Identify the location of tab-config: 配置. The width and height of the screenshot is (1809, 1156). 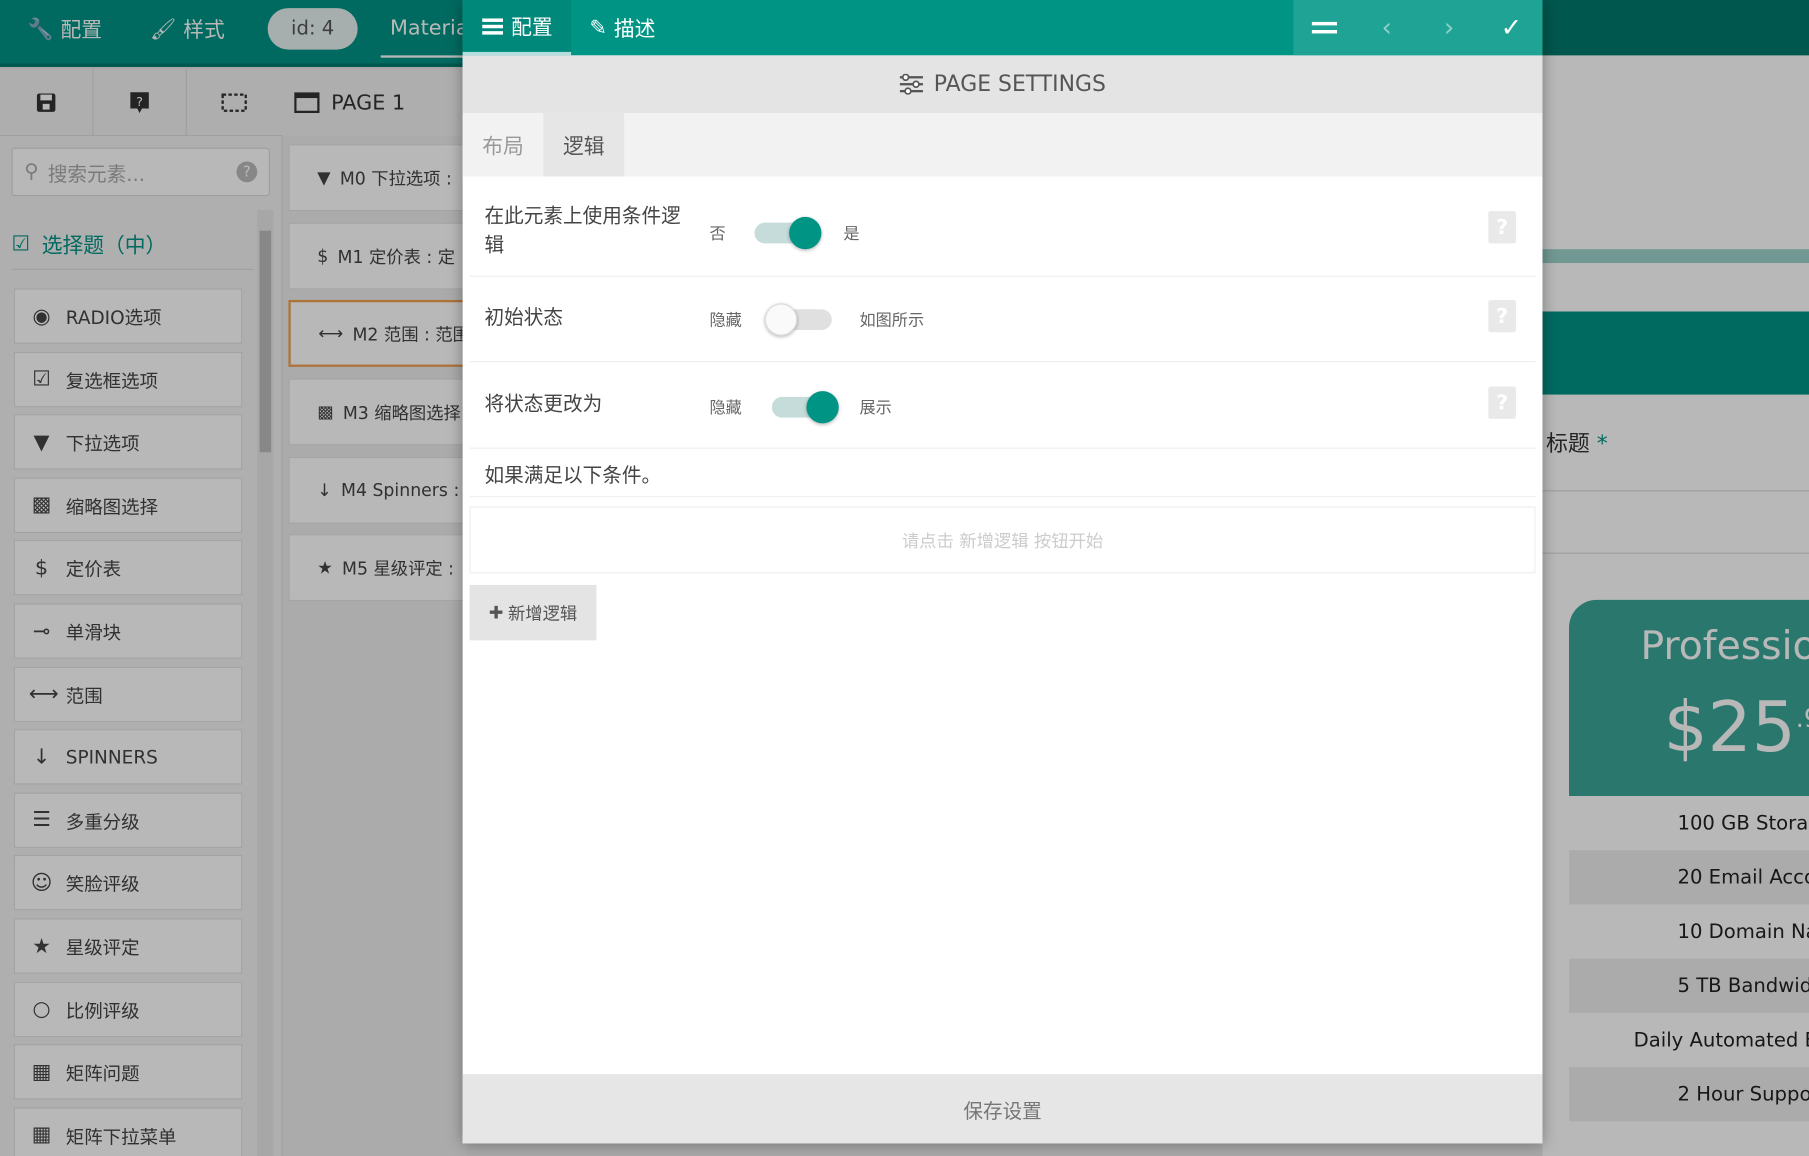
(517, 28).